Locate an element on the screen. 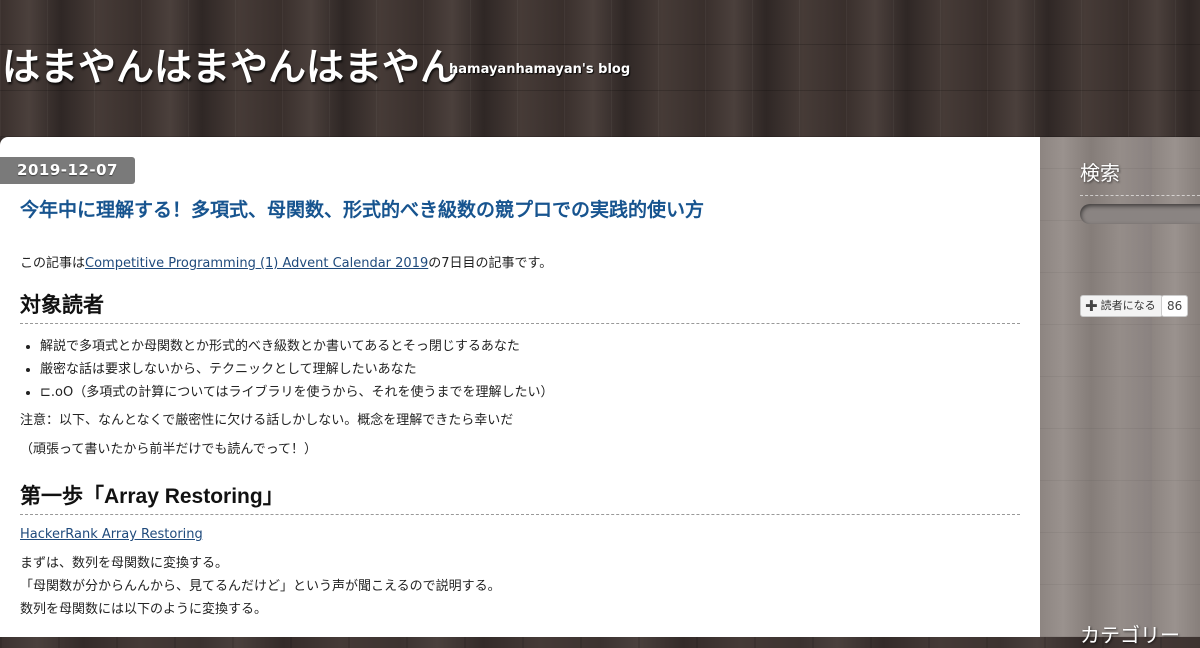 Image resolution: width=1200 pixels, height=648 pixels. section-heading-array-restoring: 第一歩「Array Restoring」 is located at coordinates (520, 497).